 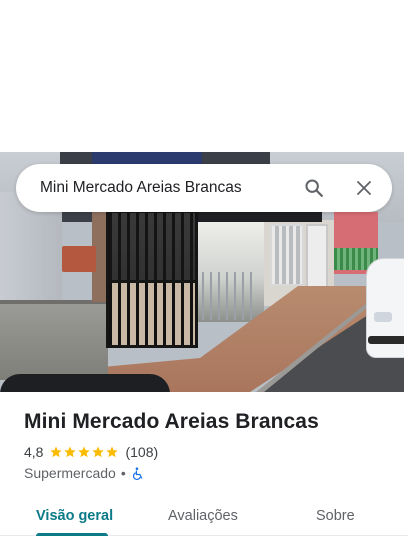 I want to click on photo-dark-car, so click(x=85, y=383).